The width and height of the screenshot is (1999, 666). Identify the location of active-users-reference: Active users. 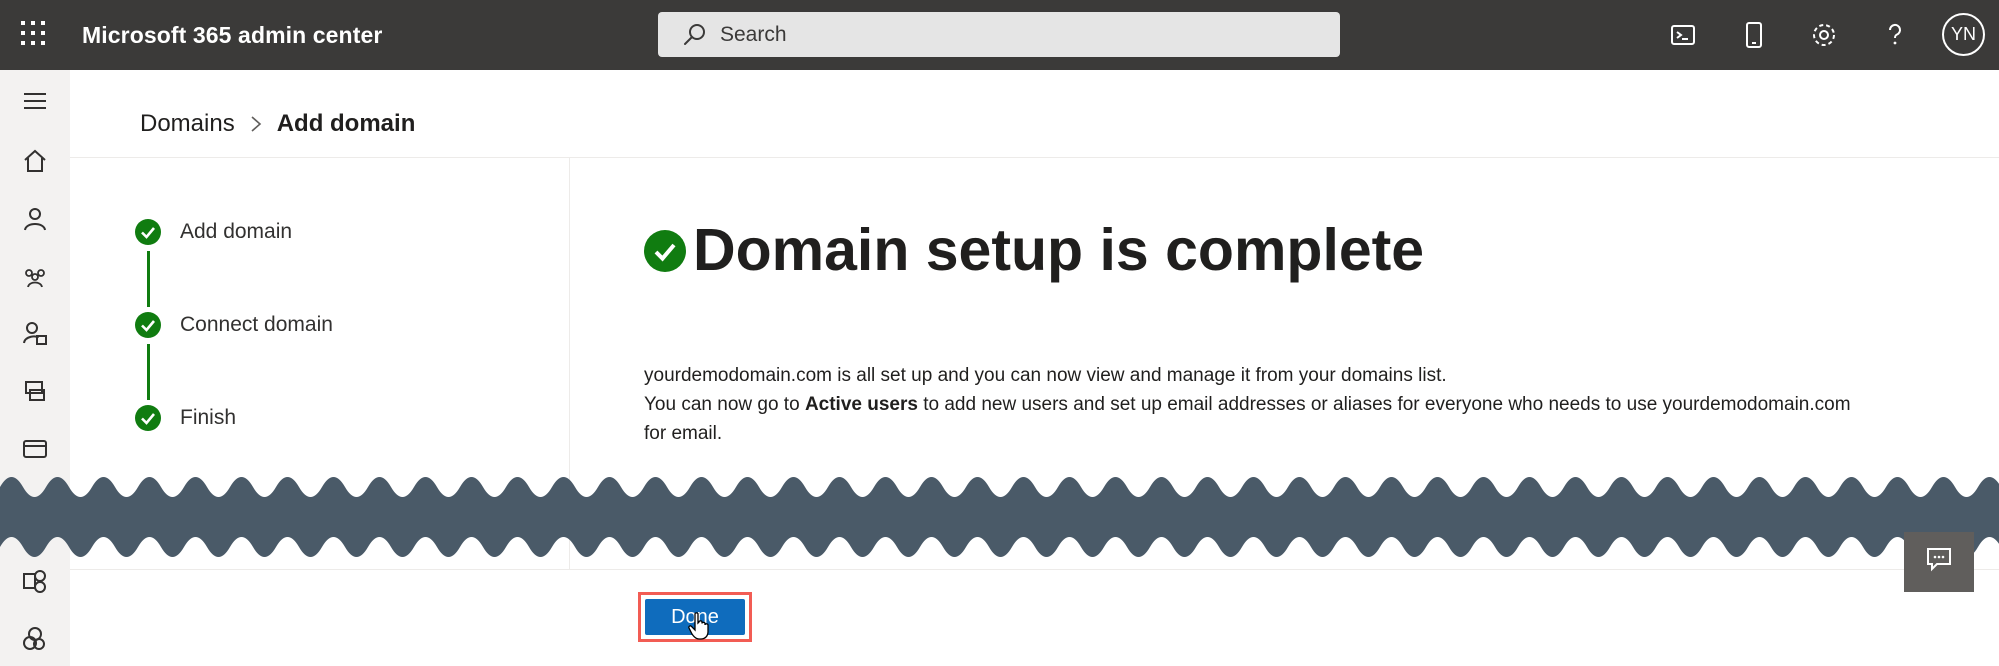
(861, 404).